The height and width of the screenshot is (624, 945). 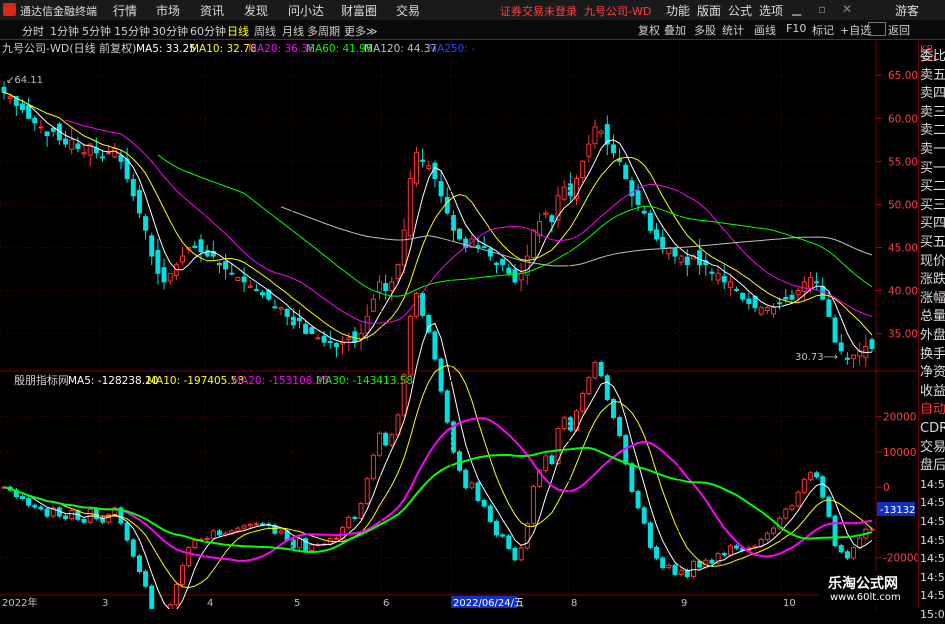 What do you see at coordinates (903, 76) in the screenshot?
I see `y-tick-label: 65.00` at bounding box center [903, 76].